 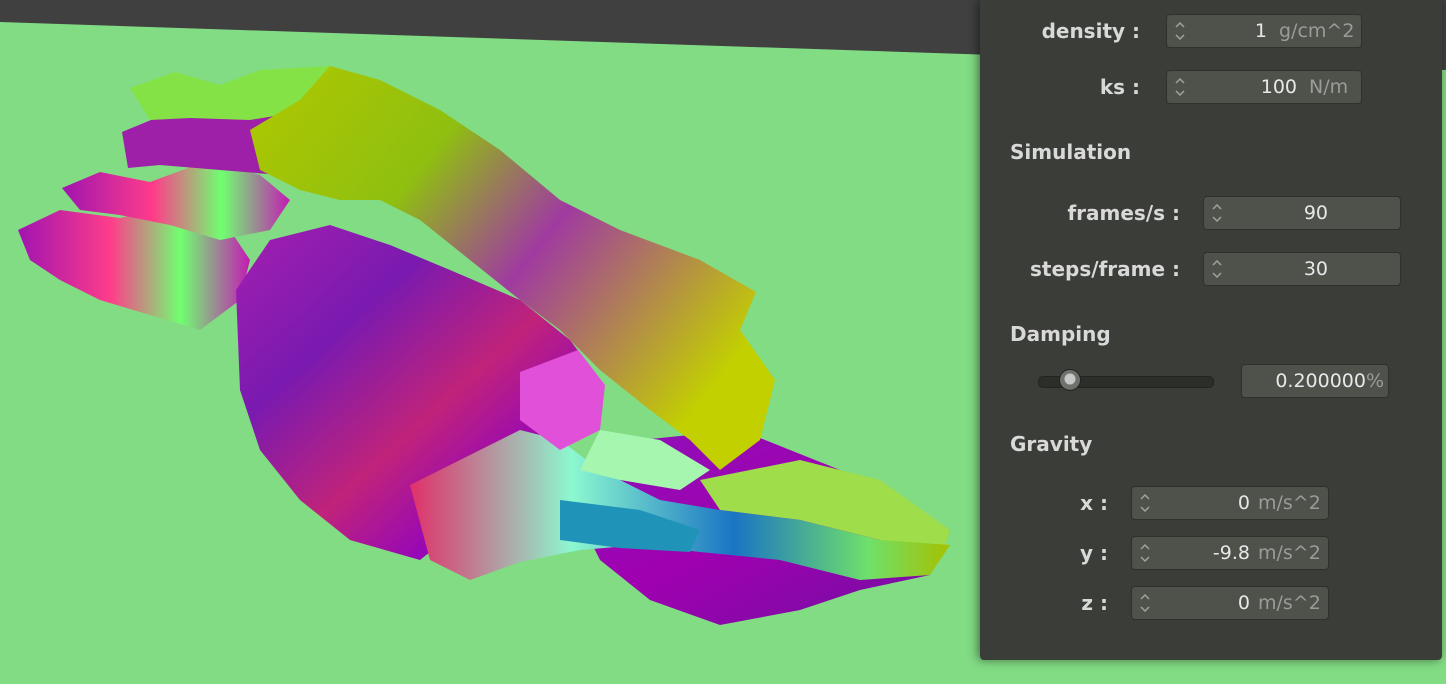 I want to click on gravity-x-spinbox: 0 m/s^2, so click(x=1230, y=503).